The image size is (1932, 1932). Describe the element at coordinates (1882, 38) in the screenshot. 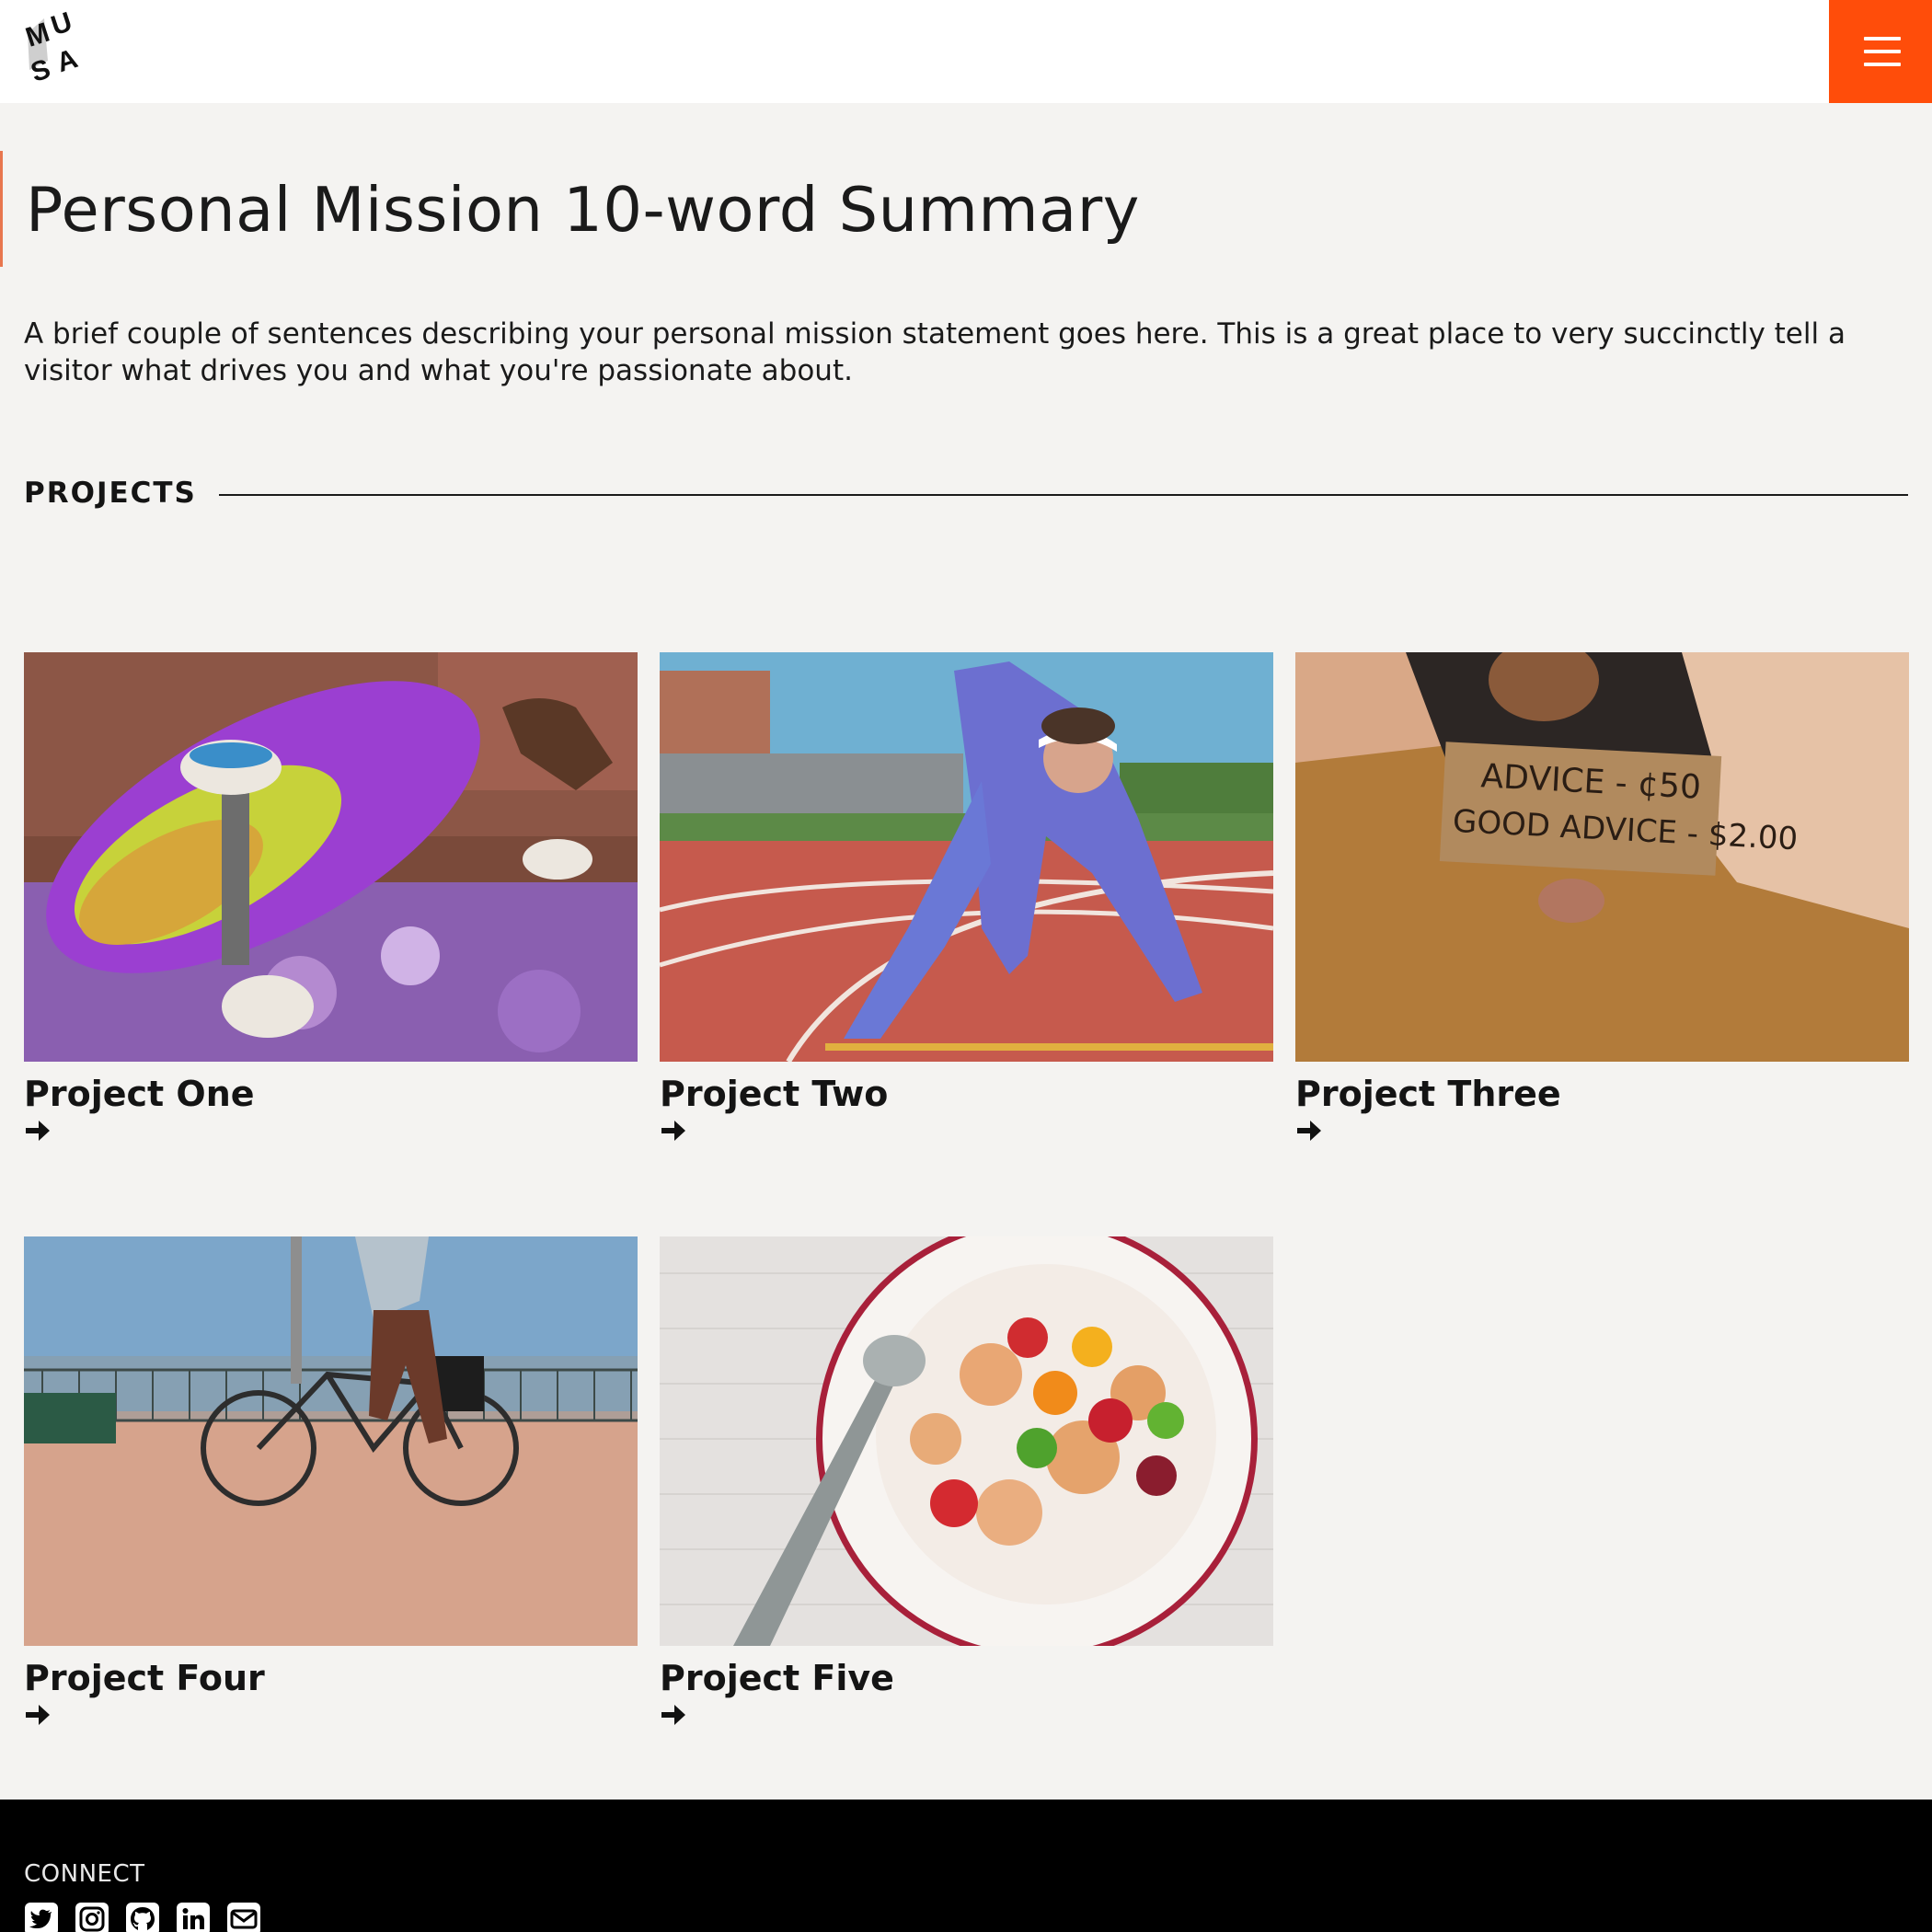

I see `hamburger-menu-icon` at that location.